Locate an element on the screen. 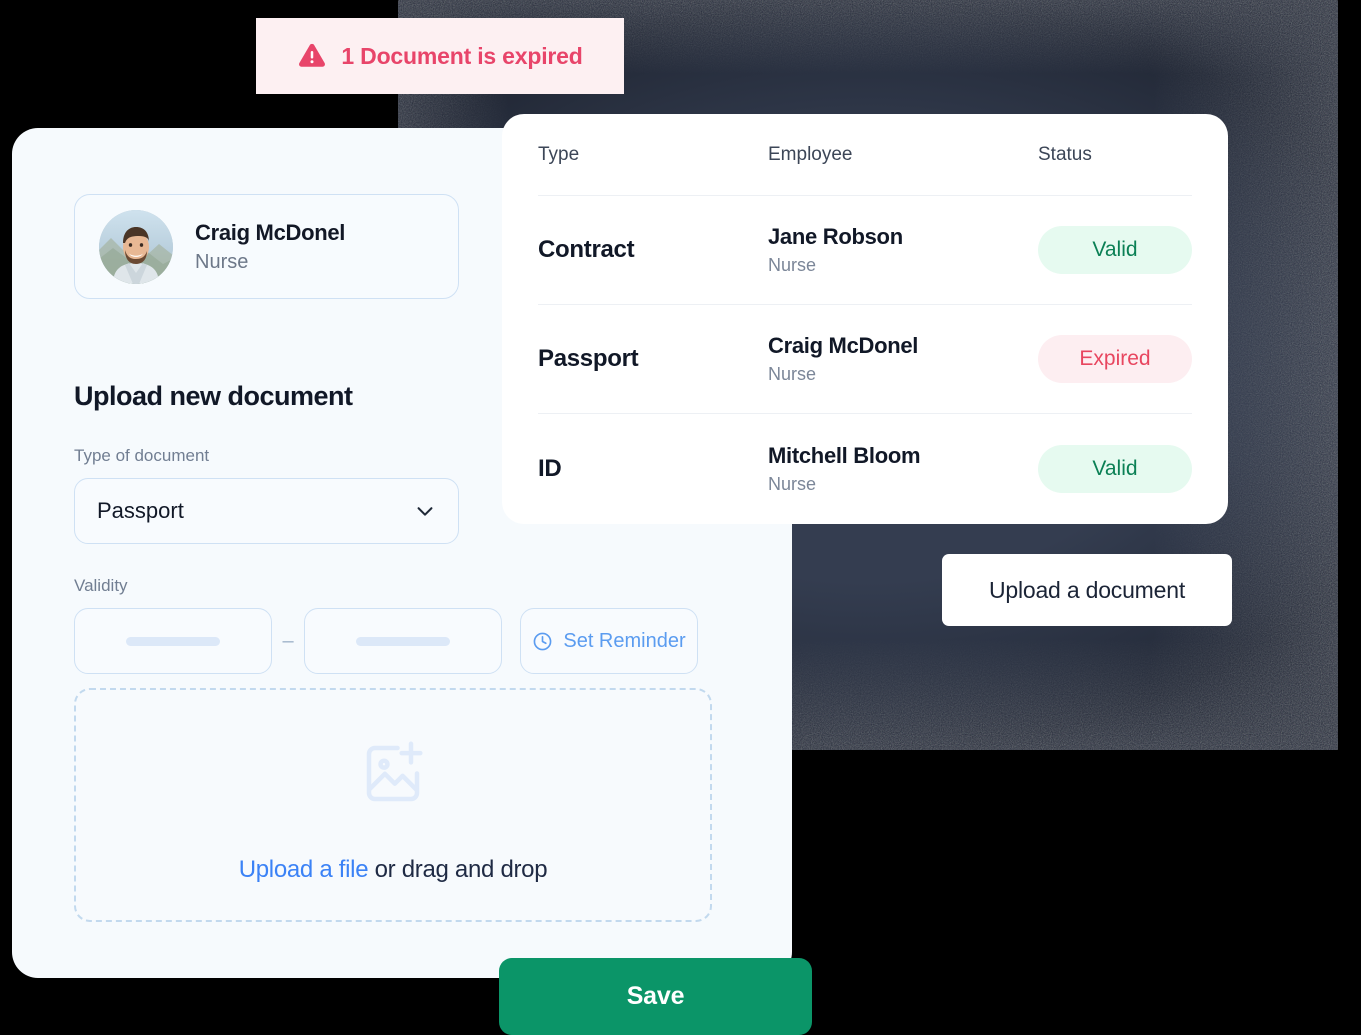 This screenshot has width=1361, height=1035. file-dropzone: Upload a file or drag and drop is located at coordinates (393, 805).